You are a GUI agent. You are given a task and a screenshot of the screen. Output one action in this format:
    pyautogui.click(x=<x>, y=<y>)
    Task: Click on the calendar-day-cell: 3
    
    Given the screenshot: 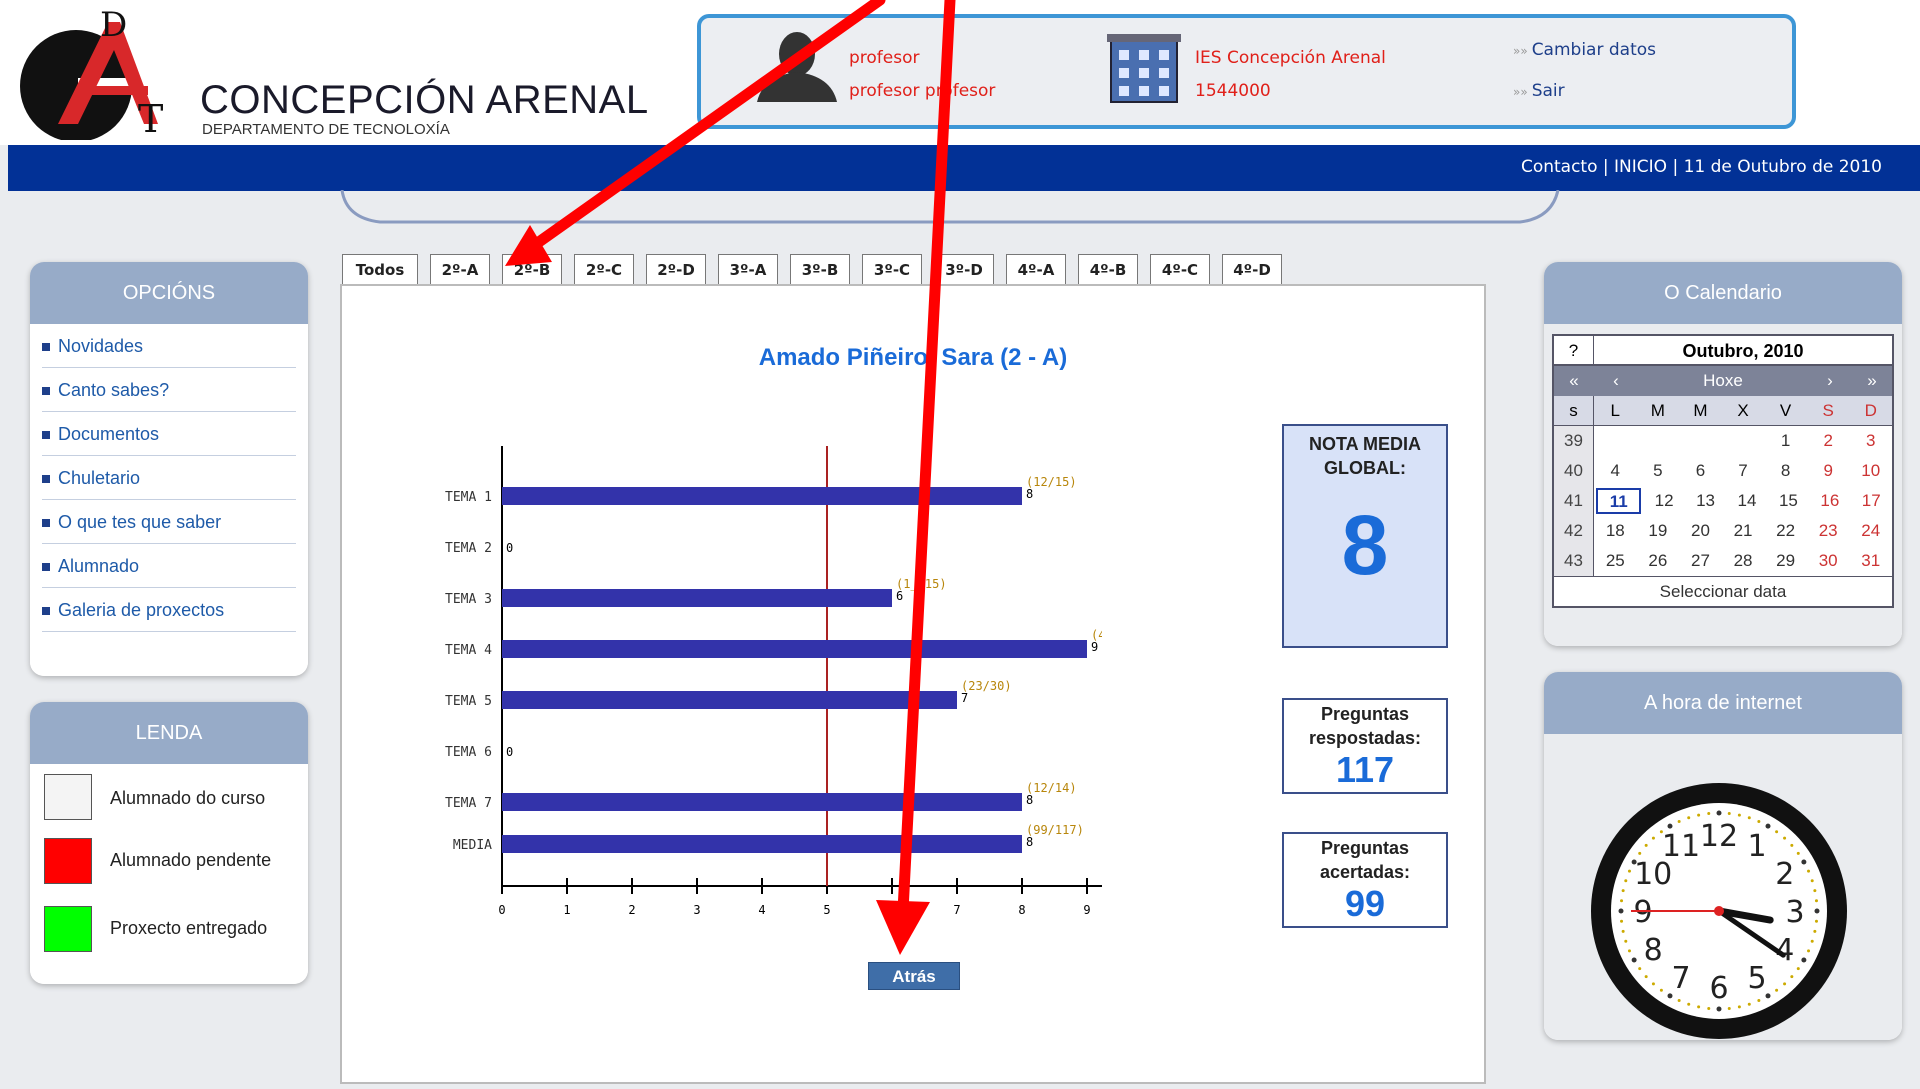 What is the action you would take?
    pyautogui.click(x=1870, y=441)
    